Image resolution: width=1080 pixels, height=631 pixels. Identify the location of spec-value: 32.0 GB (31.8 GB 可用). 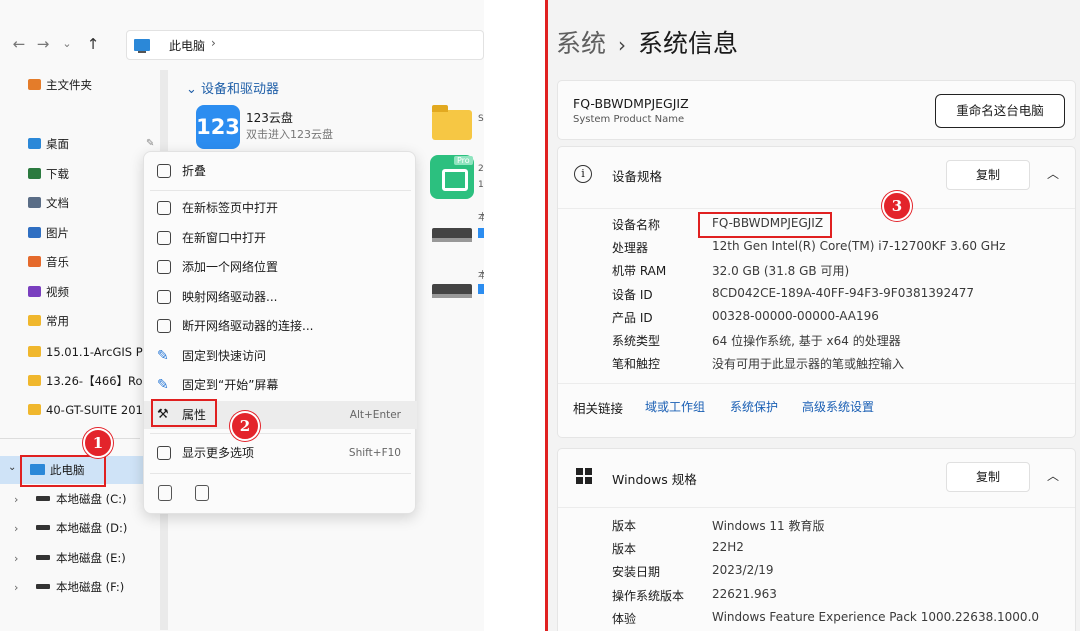
(780, 270).